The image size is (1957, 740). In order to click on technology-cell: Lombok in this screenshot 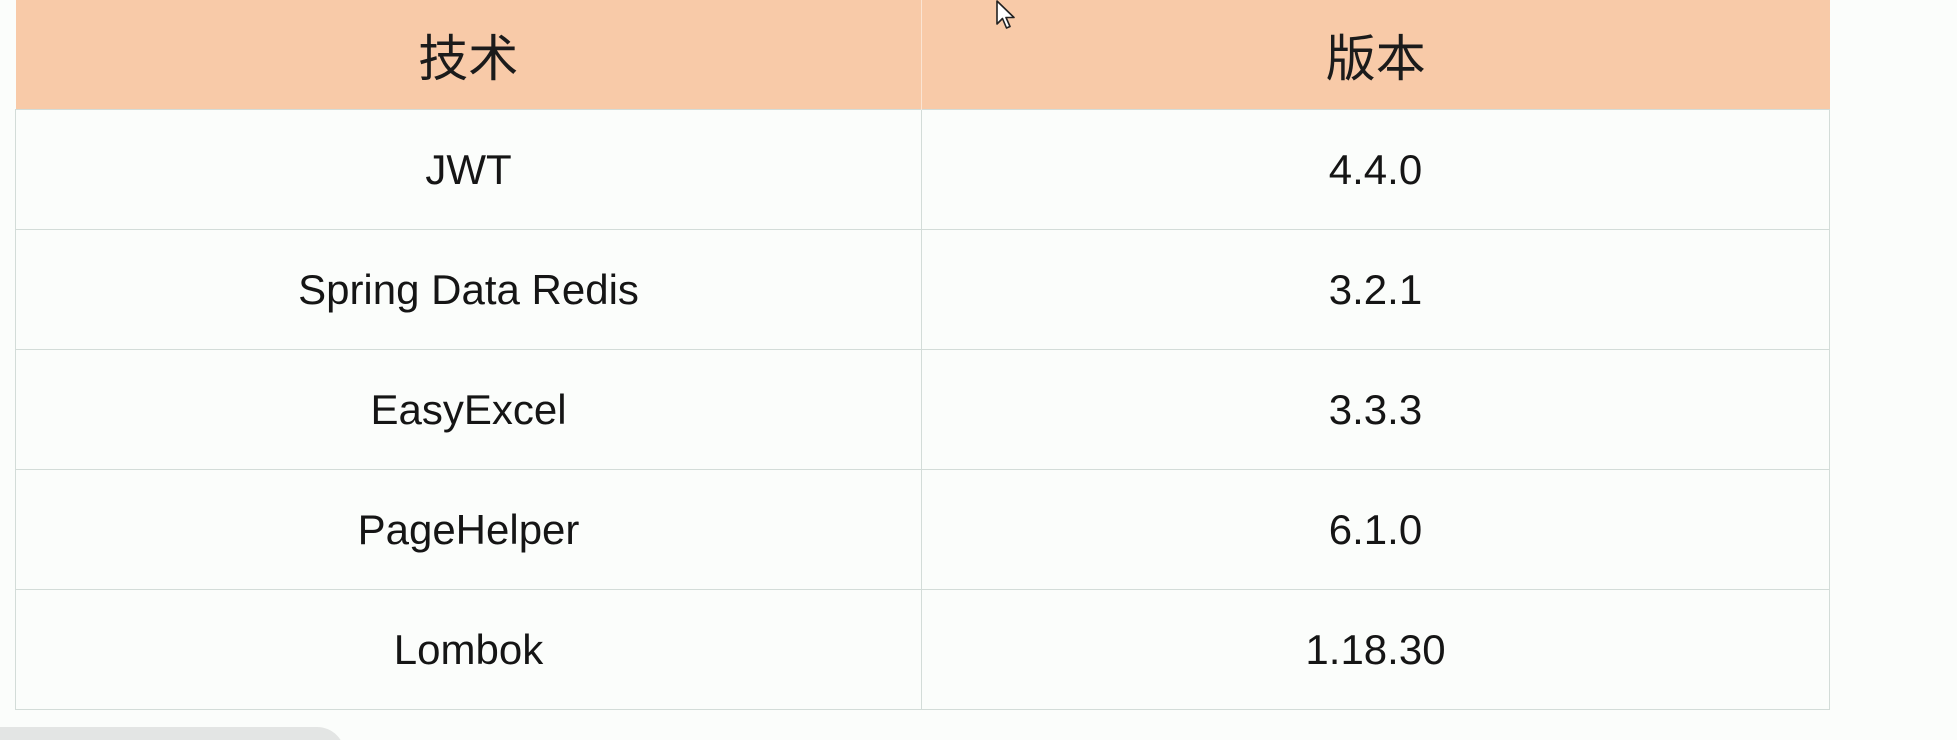, I will do `click(468, 649)`.